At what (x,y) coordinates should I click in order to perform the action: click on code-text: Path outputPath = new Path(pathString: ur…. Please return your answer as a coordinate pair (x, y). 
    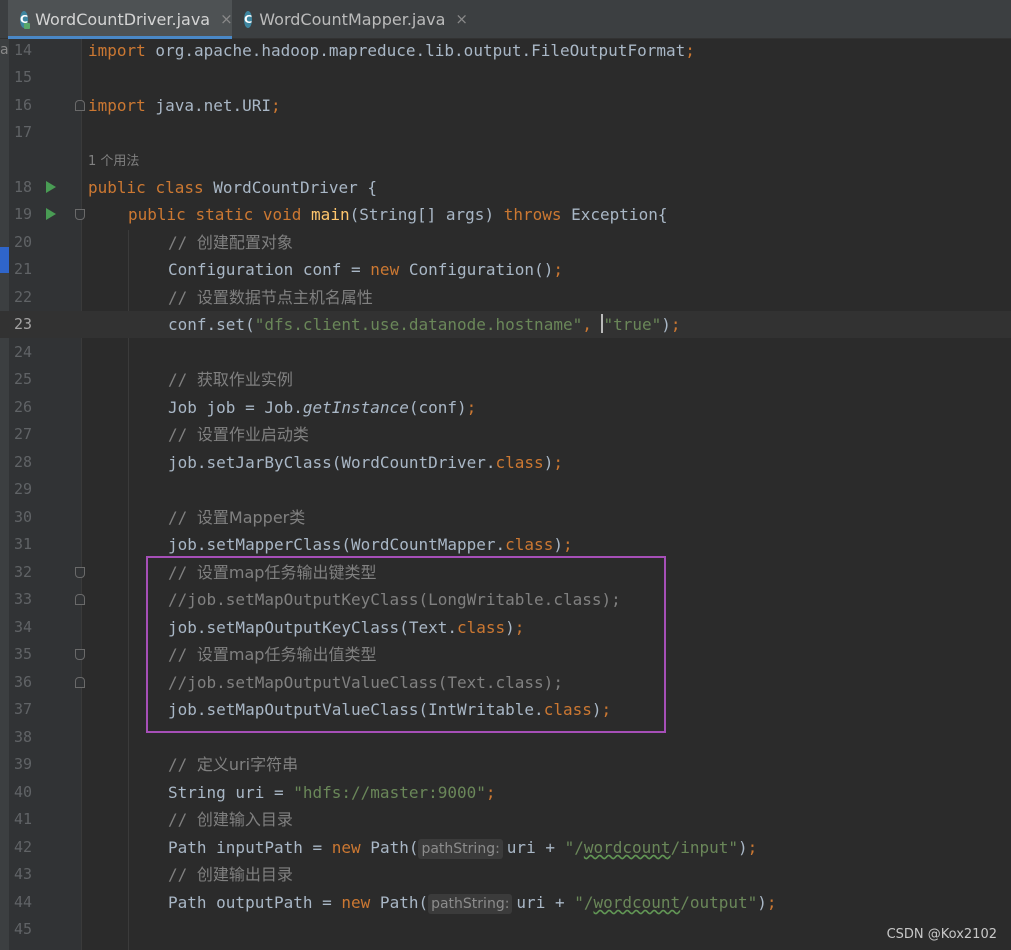
    Looking at the image, I should click on (472, 902).